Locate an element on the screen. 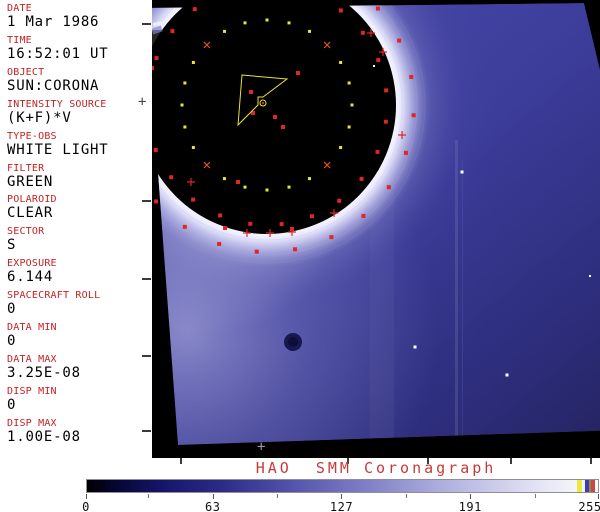 The height and width of the screenshot is (512, 600). field-label: DATA MAX is located at coordinates (32, 359).